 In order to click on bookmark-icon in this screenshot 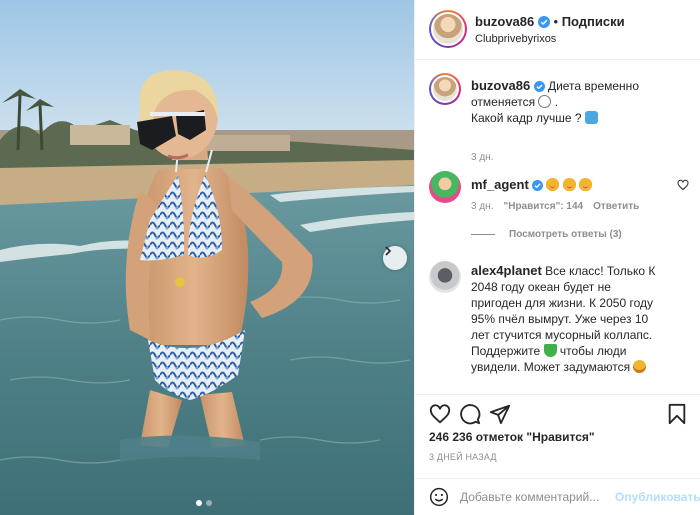, I will do `click(677, 414)`.